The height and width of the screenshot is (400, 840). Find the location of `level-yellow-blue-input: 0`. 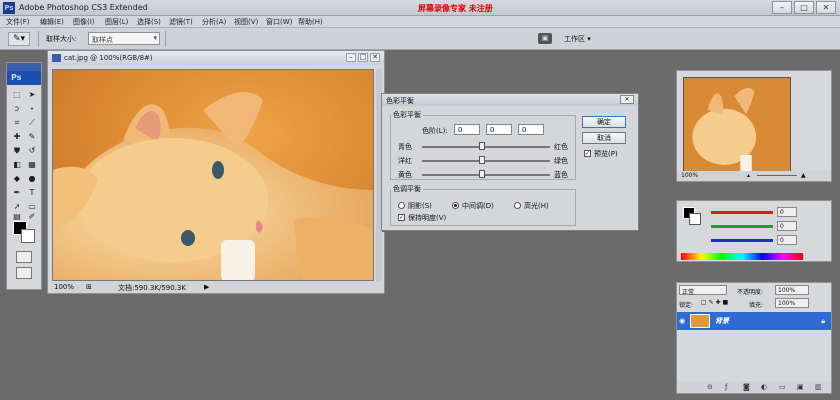

level-yellow-blue-input: 0 is located at coordinates (531, 129).